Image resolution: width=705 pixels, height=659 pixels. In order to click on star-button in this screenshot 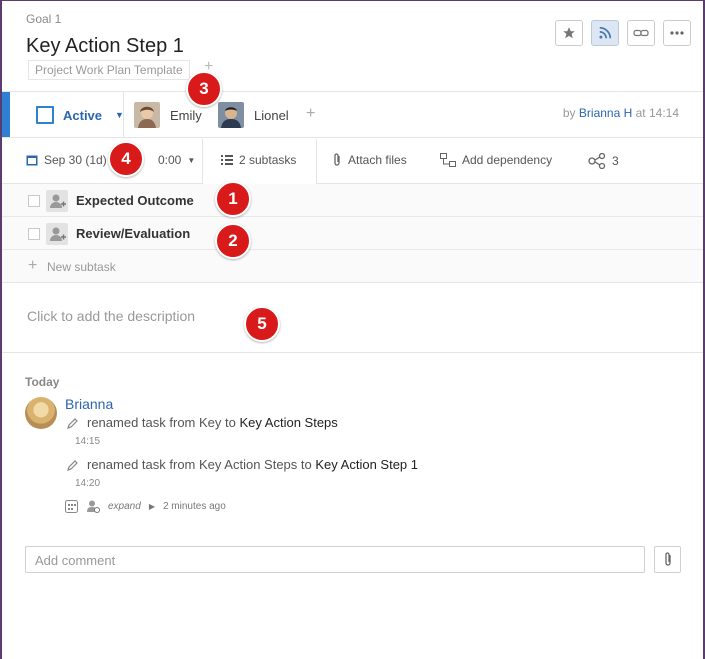, I will do `click(569, 33)`.